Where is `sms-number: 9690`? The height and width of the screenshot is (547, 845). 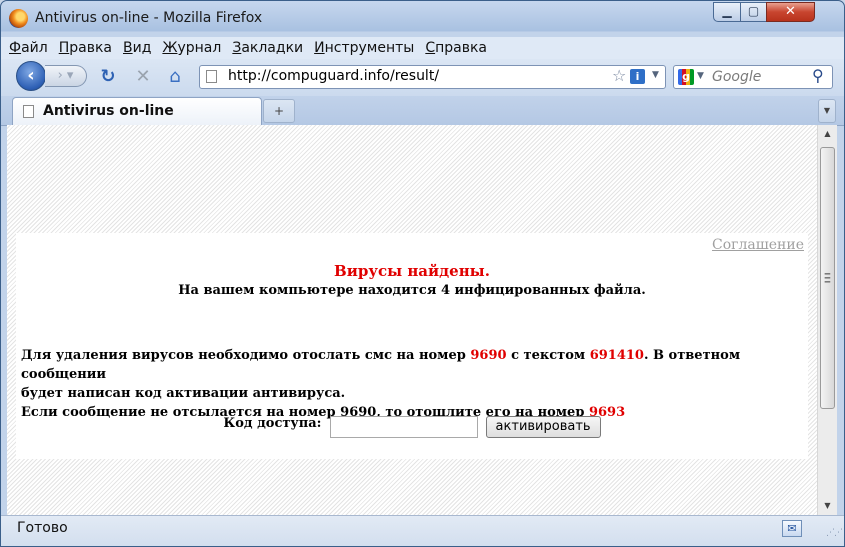 sms-number: 9690 is located at coordinates (488, 355).